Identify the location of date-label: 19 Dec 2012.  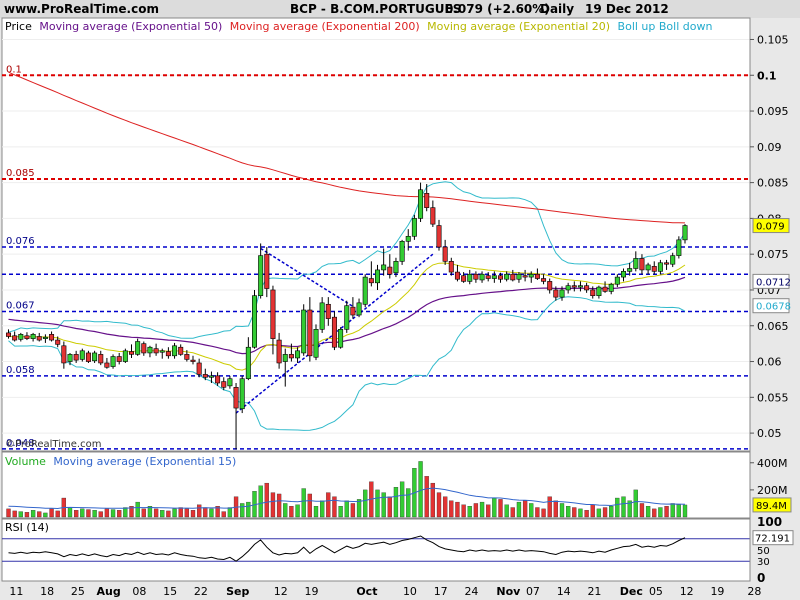
(627, 9).